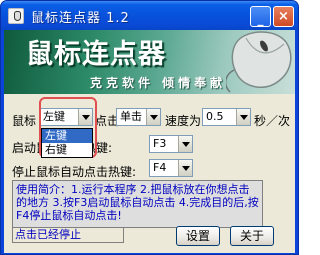 This screenshot has height=255, width=320. I want to click on status-bar: 点击已经停止, so click(68, 235).